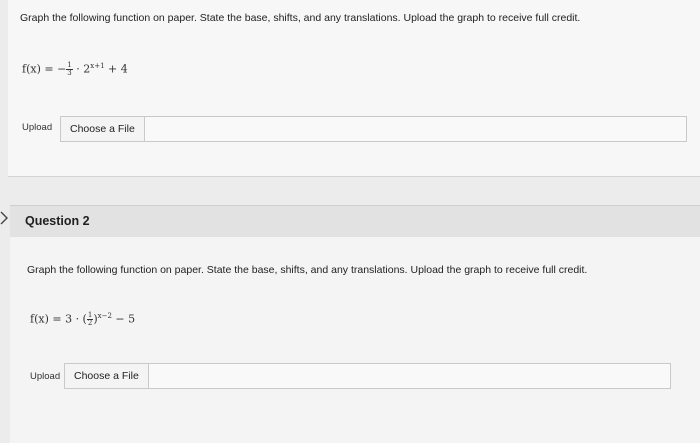 This screenshot has width=700, height=443. I want to click on question-2-formula: f(x) = 3 · (1 2)x−2 − 5, so click(82, 319).